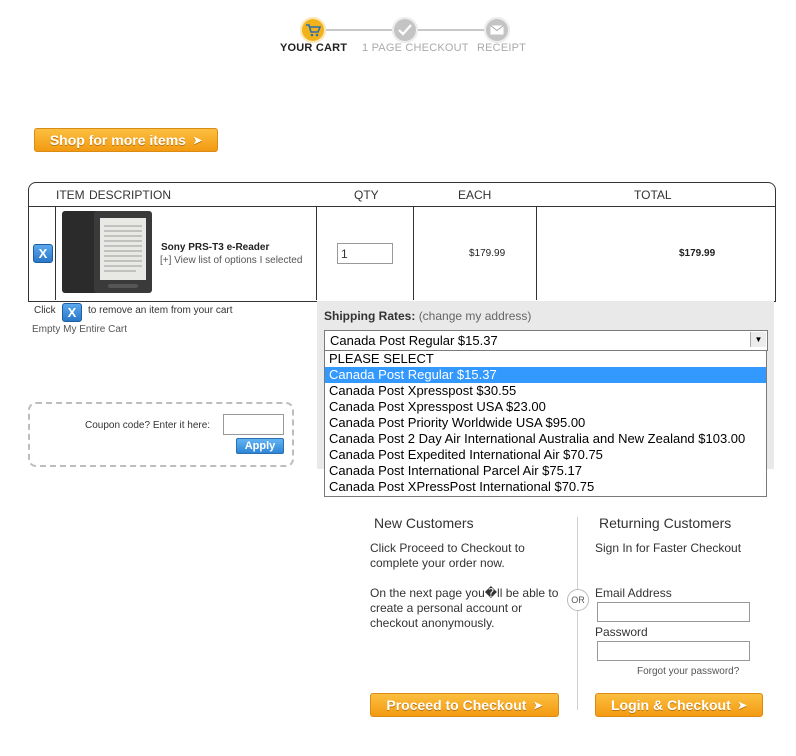 The image size is (796, 756). What do you see at coordinates (231, 260) in the screenshot?
I see `view-options-link: [+] View list of options I selected` at bounding box center [231, 260].